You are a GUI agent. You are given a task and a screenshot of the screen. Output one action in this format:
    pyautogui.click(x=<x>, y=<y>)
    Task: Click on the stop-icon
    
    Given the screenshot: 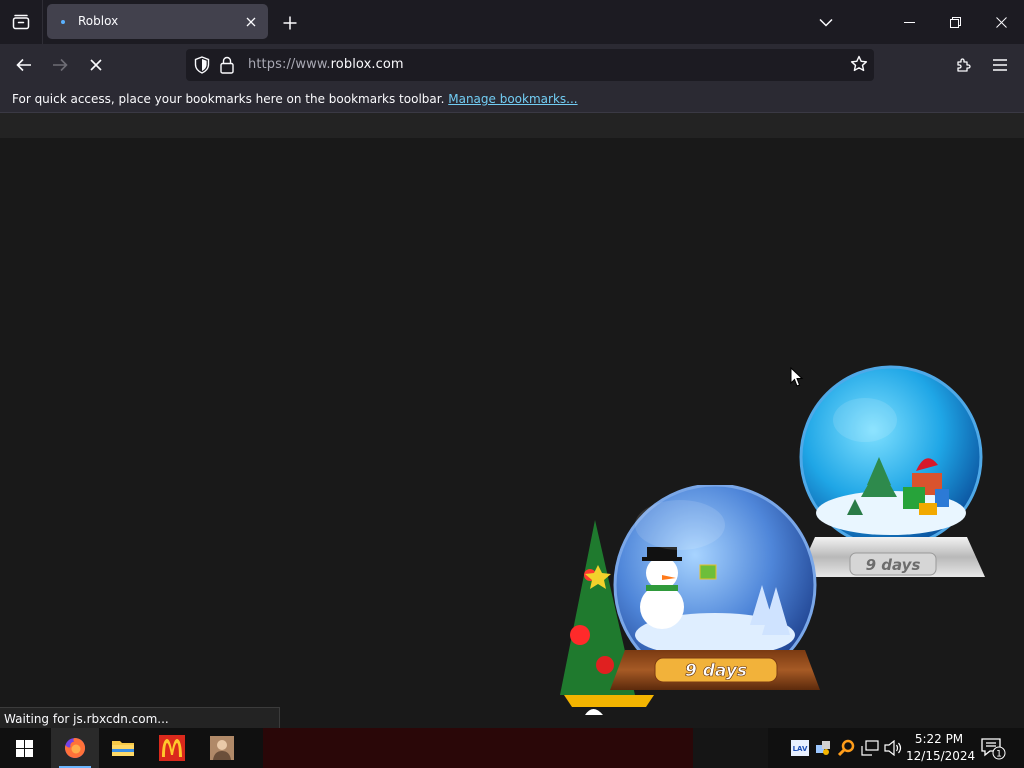 What is the action you would take?
    pyautogui.click(x=96, y=65)
    